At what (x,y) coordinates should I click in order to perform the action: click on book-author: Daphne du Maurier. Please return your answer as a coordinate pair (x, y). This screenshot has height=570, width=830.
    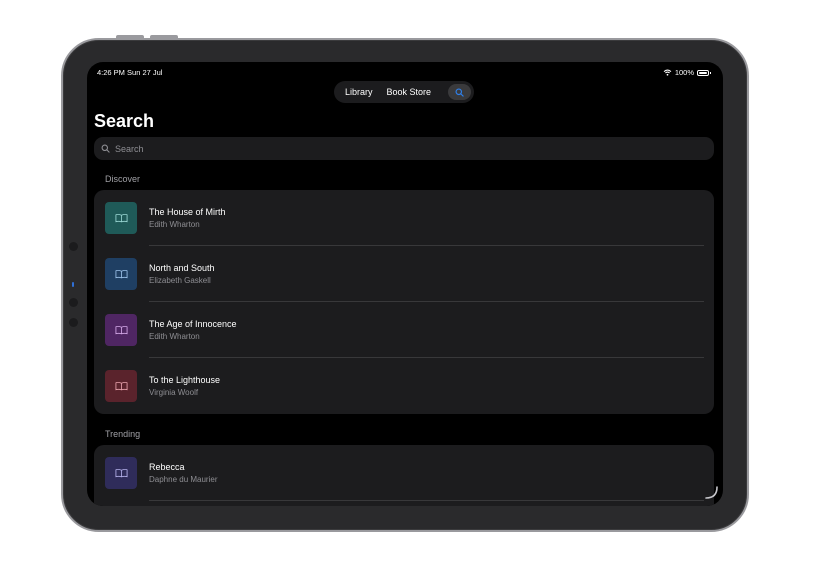
    Looking at the image, I should click on (183, 479).